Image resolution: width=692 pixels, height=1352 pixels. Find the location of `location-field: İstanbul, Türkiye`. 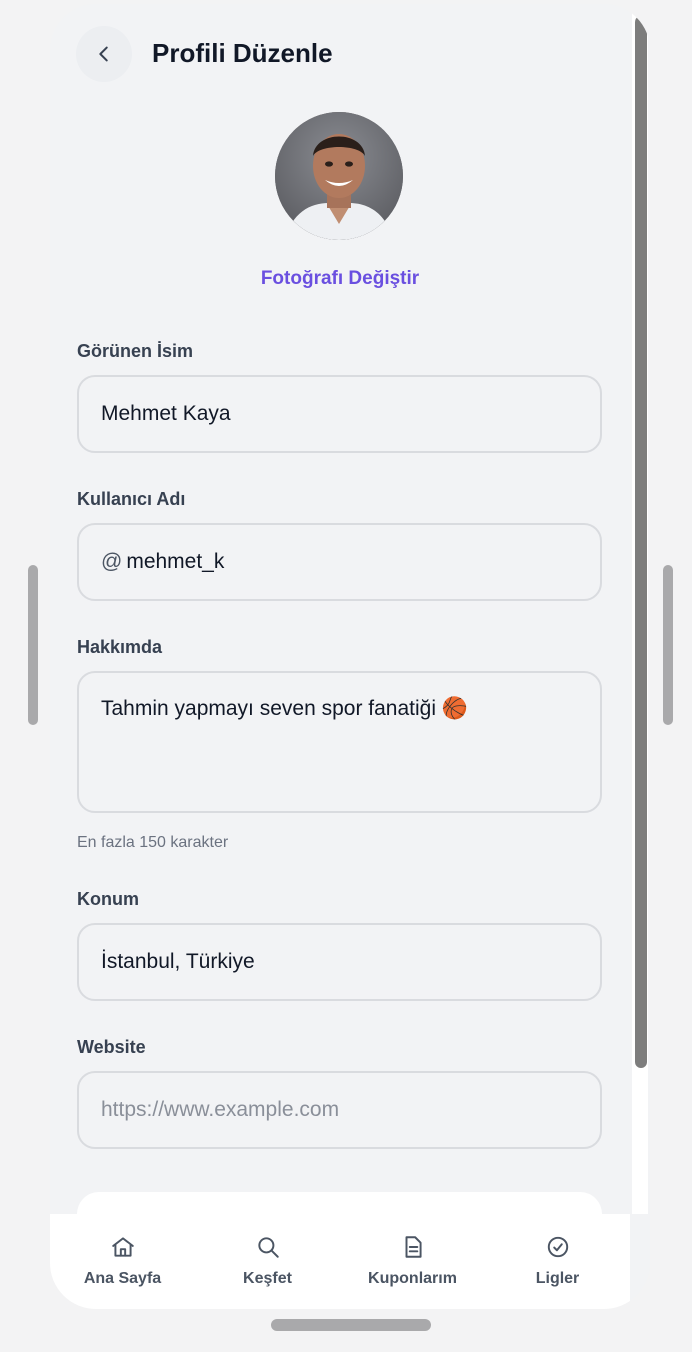

location-field: İstanbul, Türkiye is located at coordinates (339, 962).